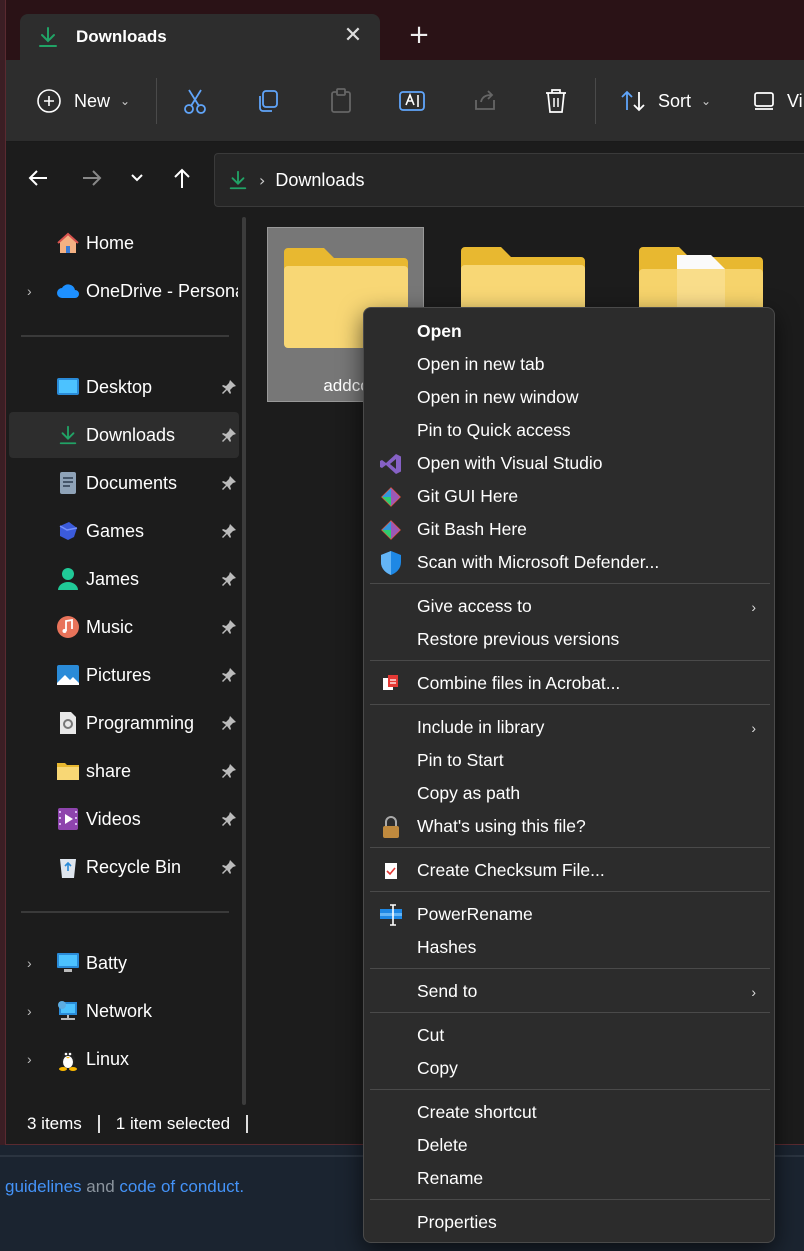 The image size is (804, 1251). Describe the element at coordinates (124, 675) in the screenshot. I see `sidebar-item-pictures: Pictures` at that location.